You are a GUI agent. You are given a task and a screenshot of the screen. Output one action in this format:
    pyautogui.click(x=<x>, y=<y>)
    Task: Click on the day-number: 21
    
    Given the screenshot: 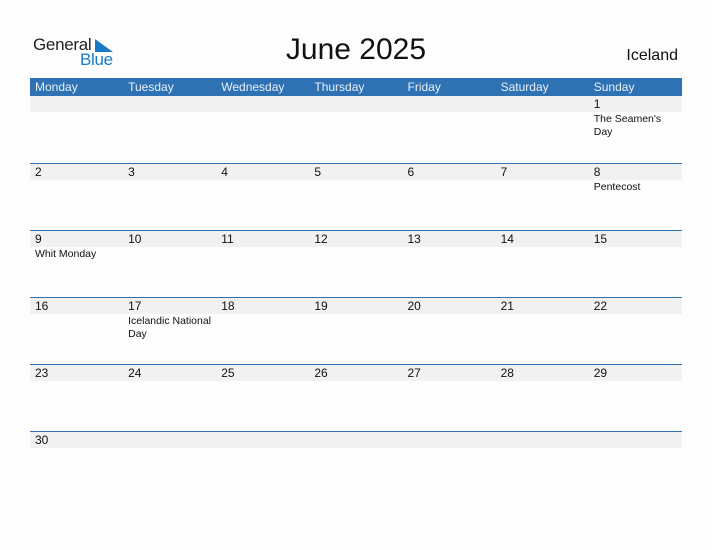 What is the action you would take?
    pyautogui.click(x=507, y=306)
    